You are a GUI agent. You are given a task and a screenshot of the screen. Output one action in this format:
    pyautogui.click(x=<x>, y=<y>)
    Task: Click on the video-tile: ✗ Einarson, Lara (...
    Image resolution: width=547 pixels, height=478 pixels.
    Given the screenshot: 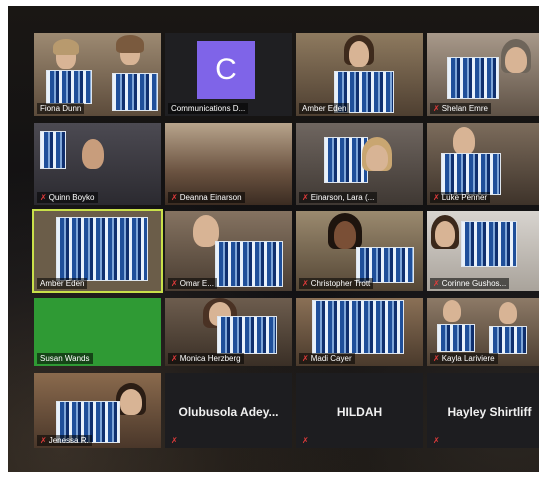 What is the action you would take?
    pyautogui.click(x=359, y=164)
    